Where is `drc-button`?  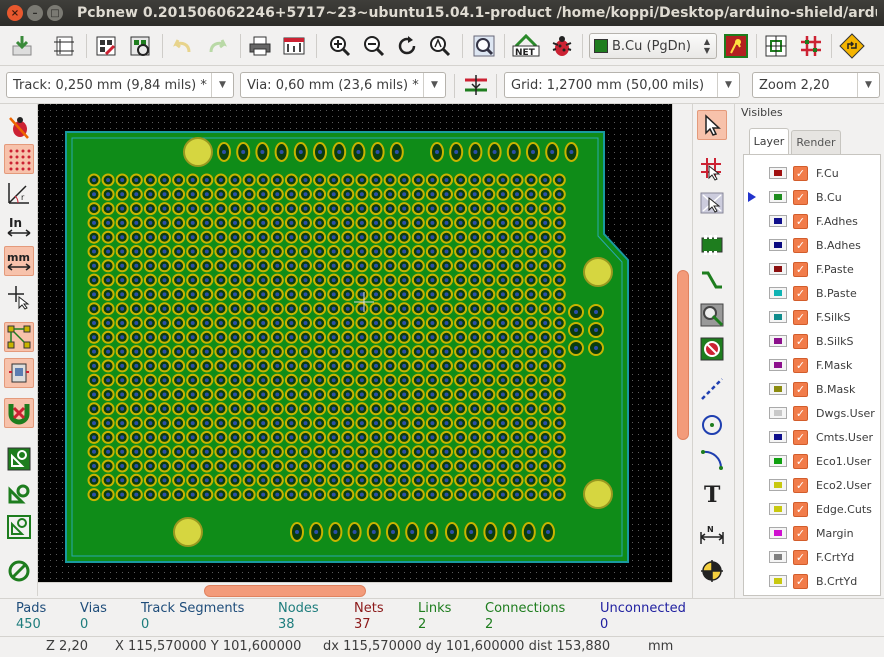 drc-button is located at coordinates (562, 46).